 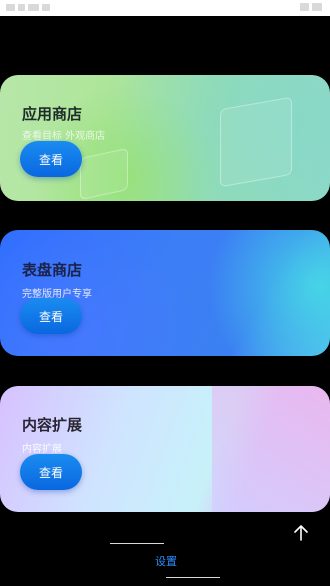 What do you see at coordinates (52, 425) in the screenshot?
I see `card-title: 内容扩展` at bounding box center [52, 425].